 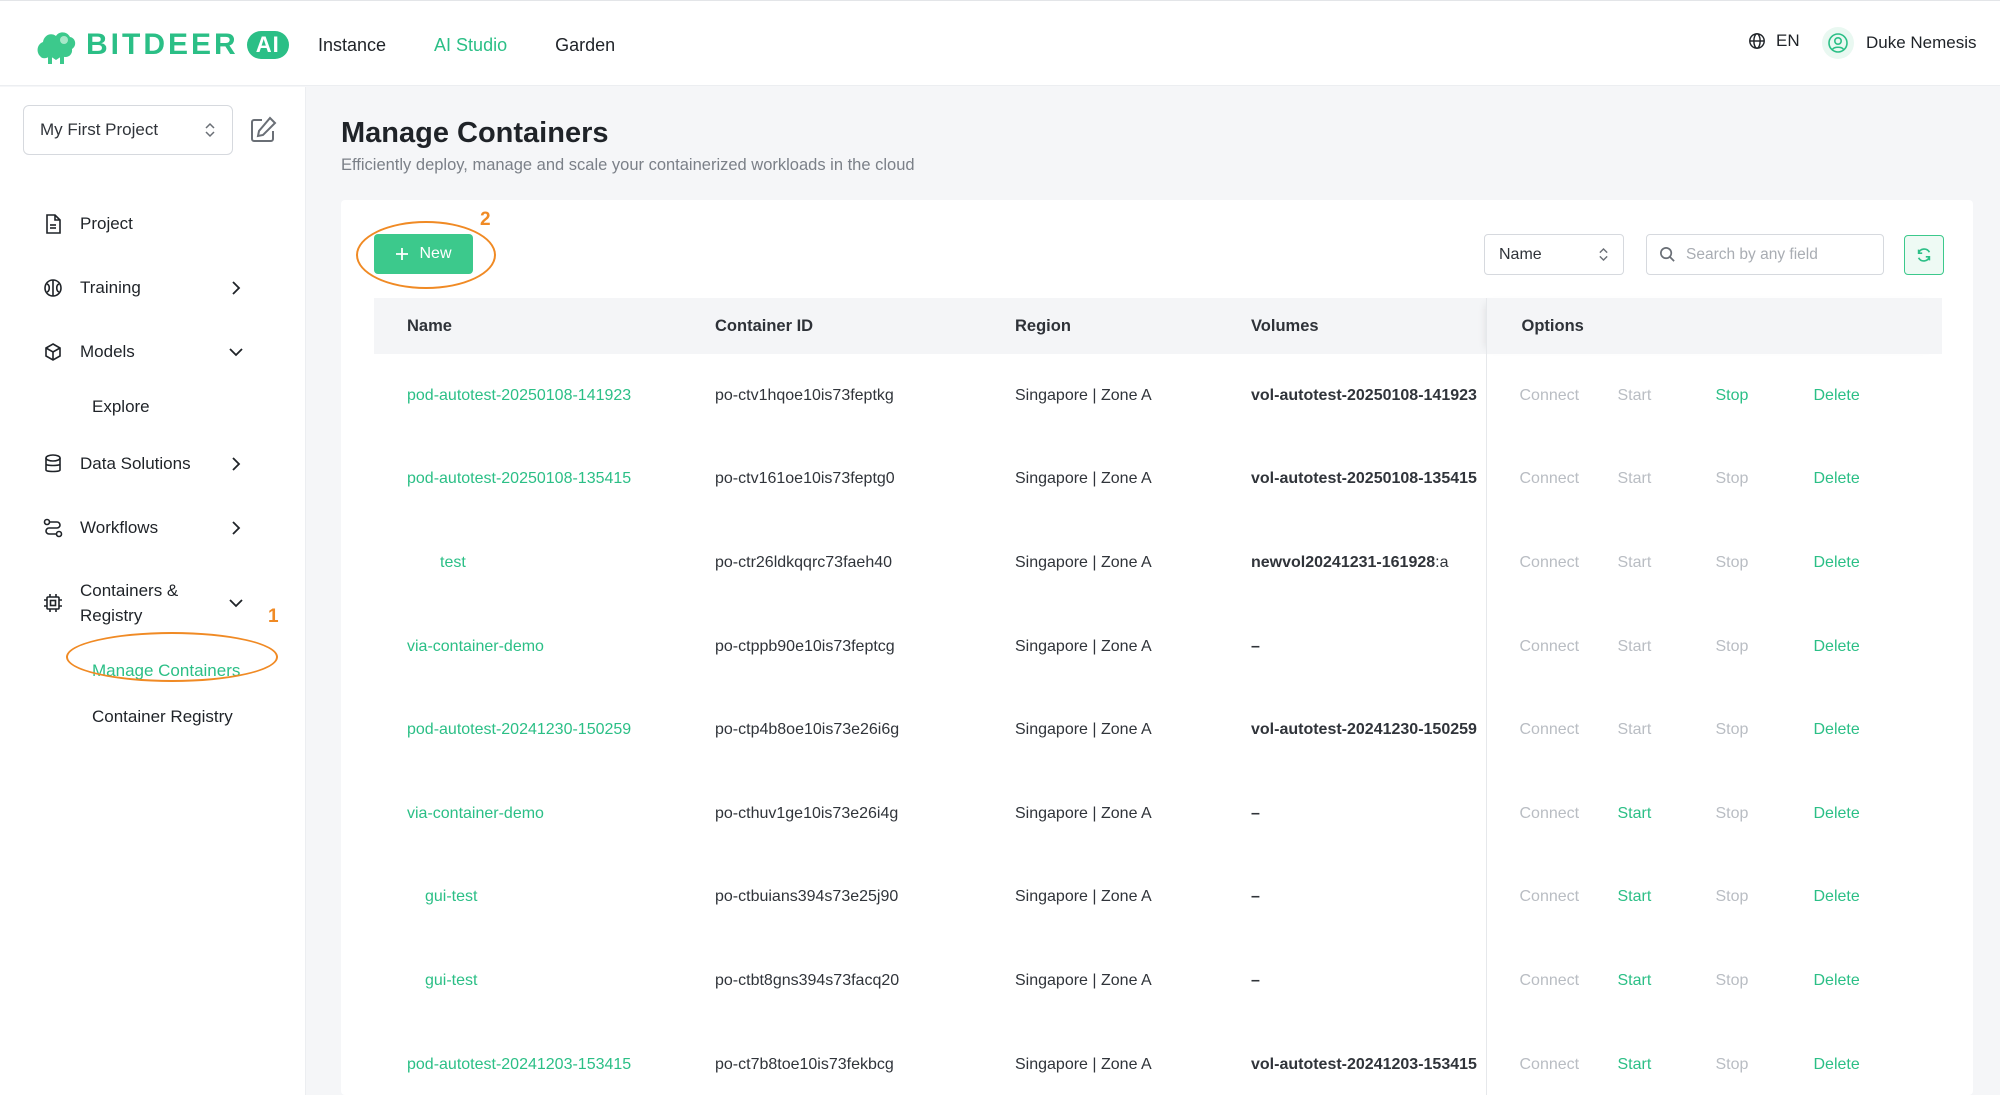 What do you see at coordinates (528, 730) in the screenshot?
I see `container-name-link: pod-autotest-20241230-150259` at bounding box center [528, 730].